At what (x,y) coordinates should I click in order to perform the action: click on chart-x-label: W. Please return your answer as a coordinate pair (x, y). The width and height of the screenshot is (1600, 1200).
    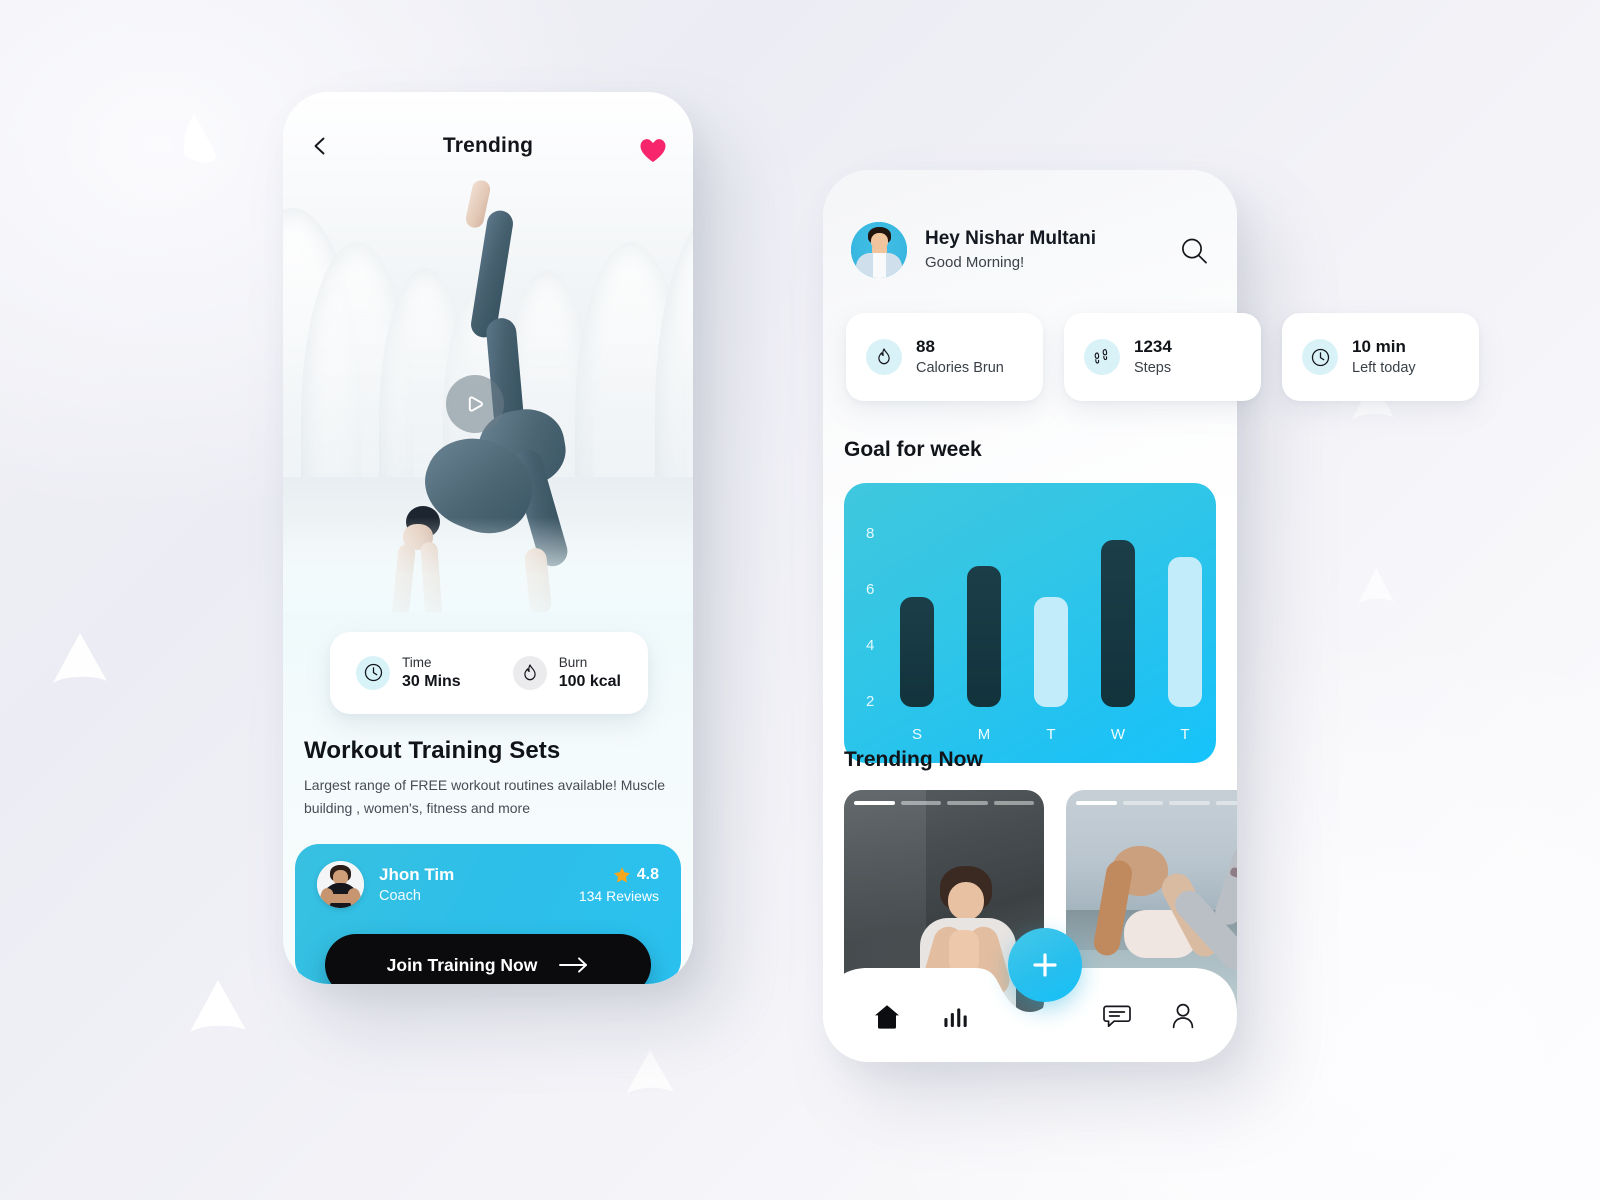
    Looking at the image, I should click on (1118, 734).